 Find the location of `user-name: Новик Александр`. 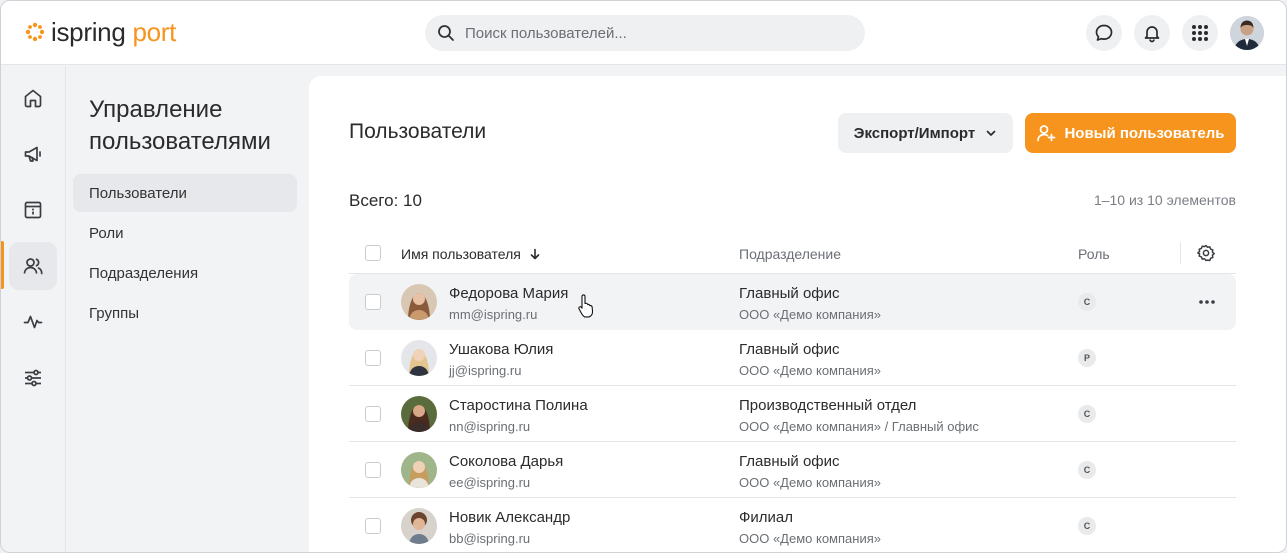

user-name: Новик Александр is located at coordinates (509, 517).